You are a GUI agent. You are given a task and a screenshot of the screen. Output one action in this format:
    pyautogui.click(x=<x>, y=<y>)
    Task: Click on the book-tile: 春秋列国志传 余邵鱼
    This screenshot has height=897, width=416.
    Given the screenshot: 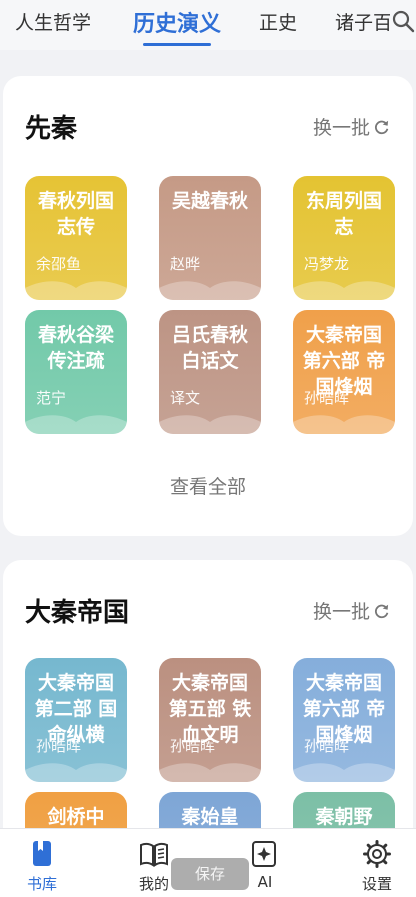 What is the action you would take?
    pyautogui.click(x=76, y=238)
    